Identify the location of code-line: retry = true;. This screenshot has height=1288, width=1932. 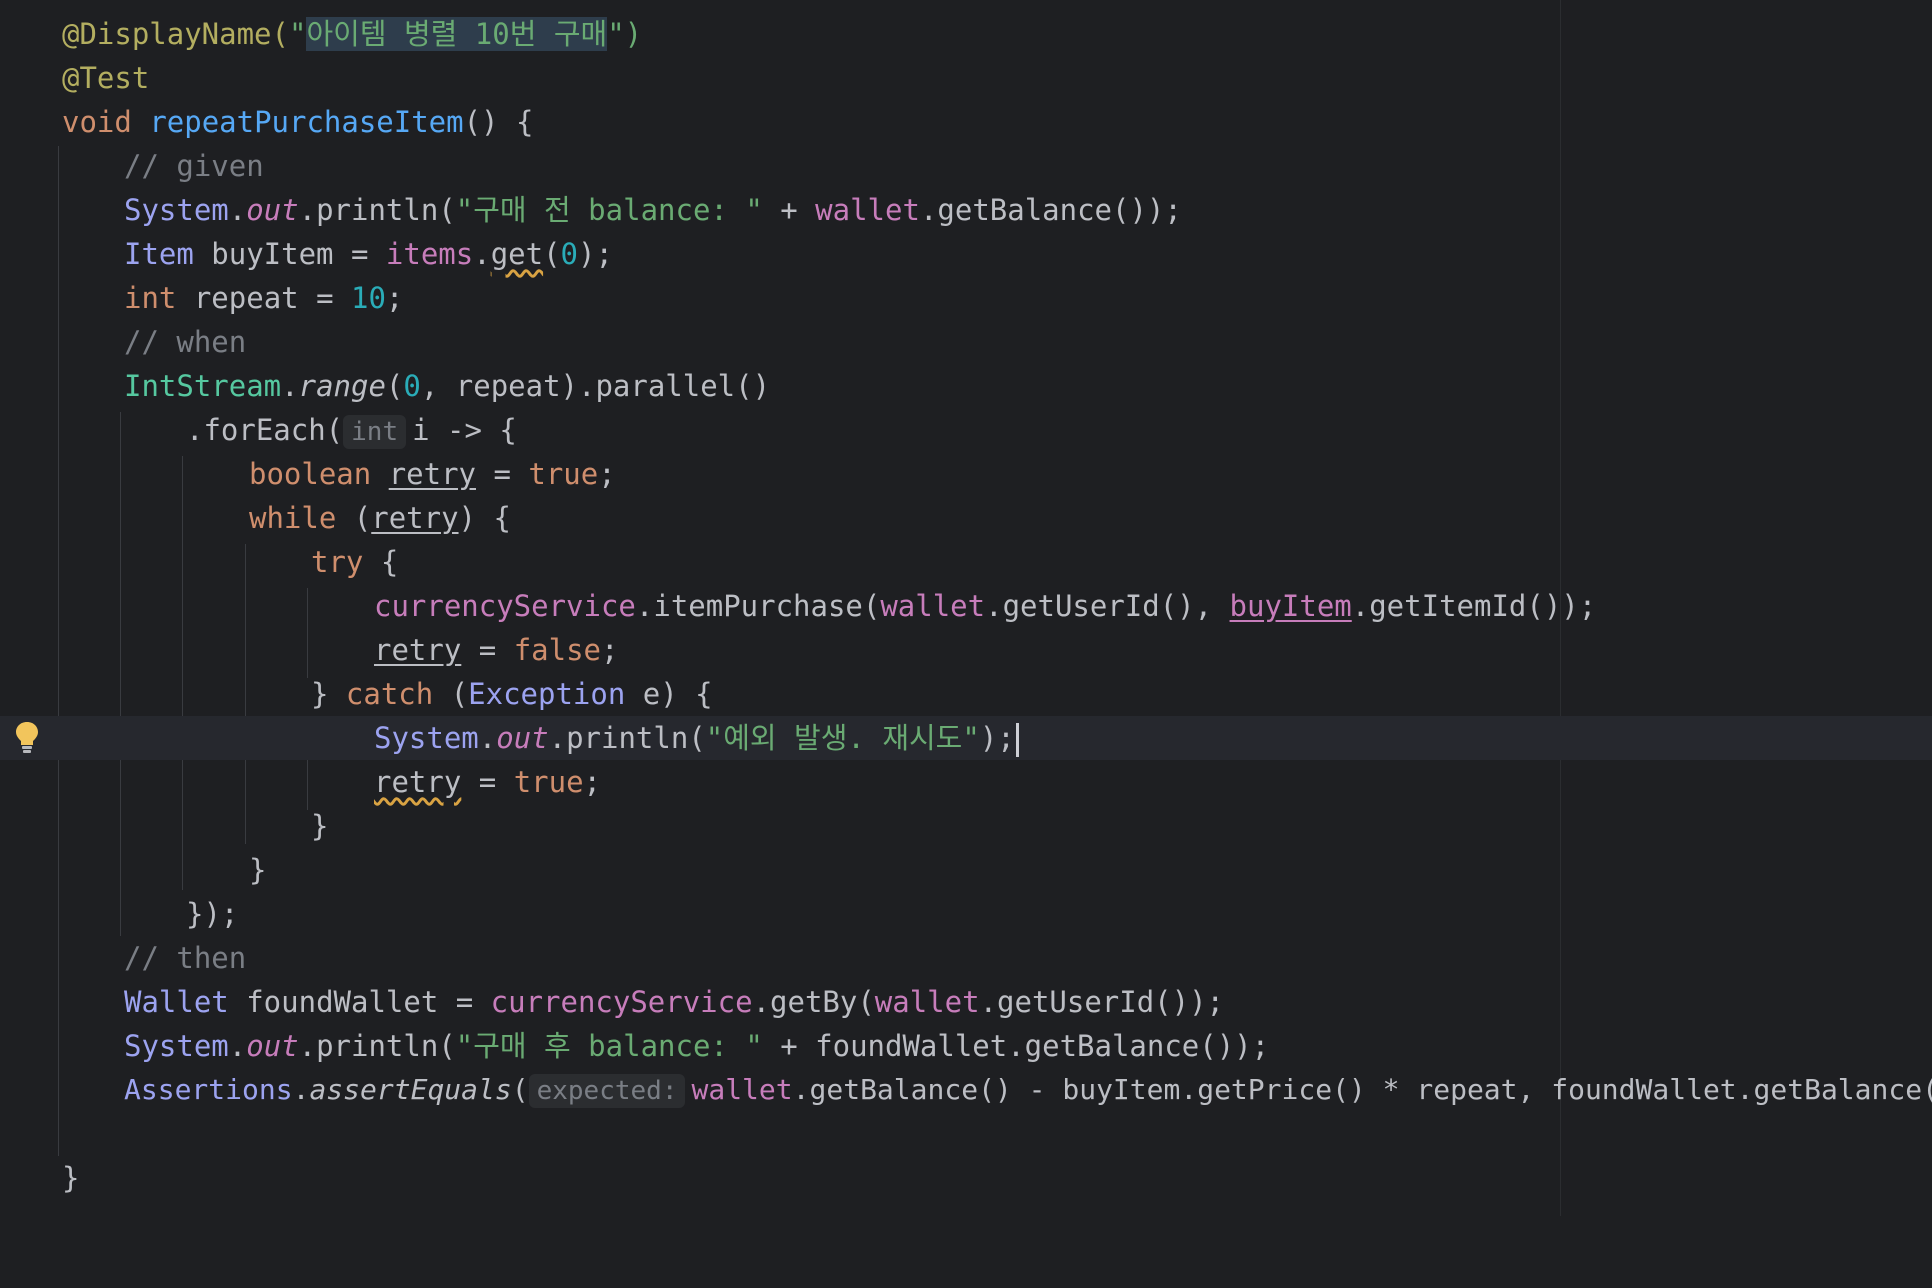
(966, 782).